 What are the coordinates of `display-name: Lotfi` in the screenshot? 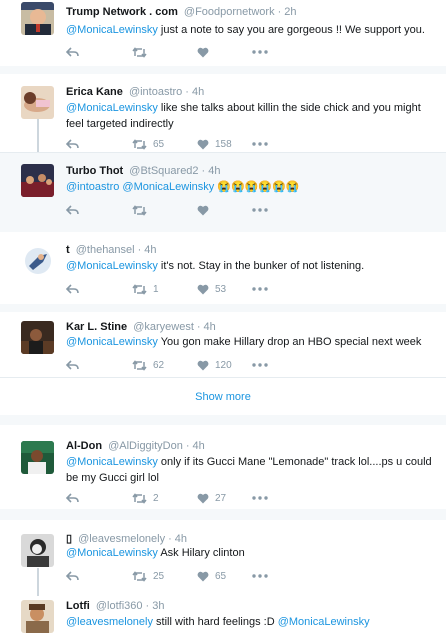 It's located at (78, 606).